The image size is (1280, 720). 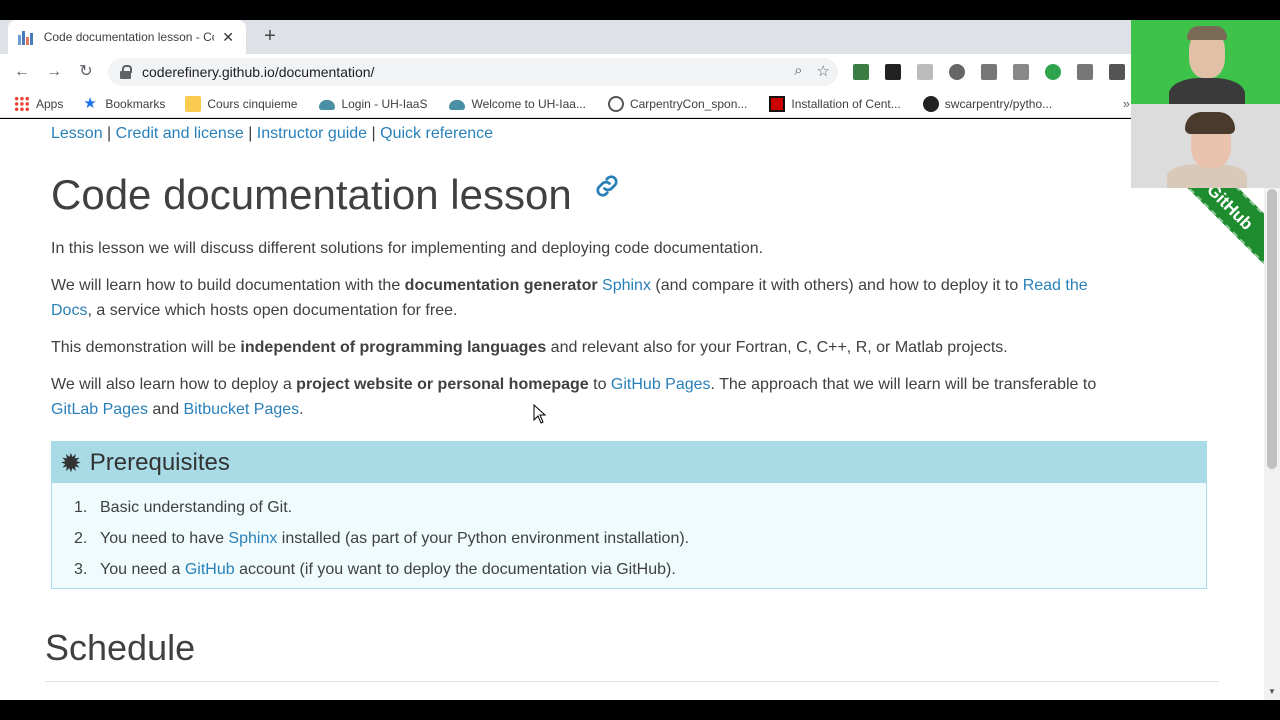 I want to click on prerequisites-title: Prerequisites, so click(x=159, y=462).